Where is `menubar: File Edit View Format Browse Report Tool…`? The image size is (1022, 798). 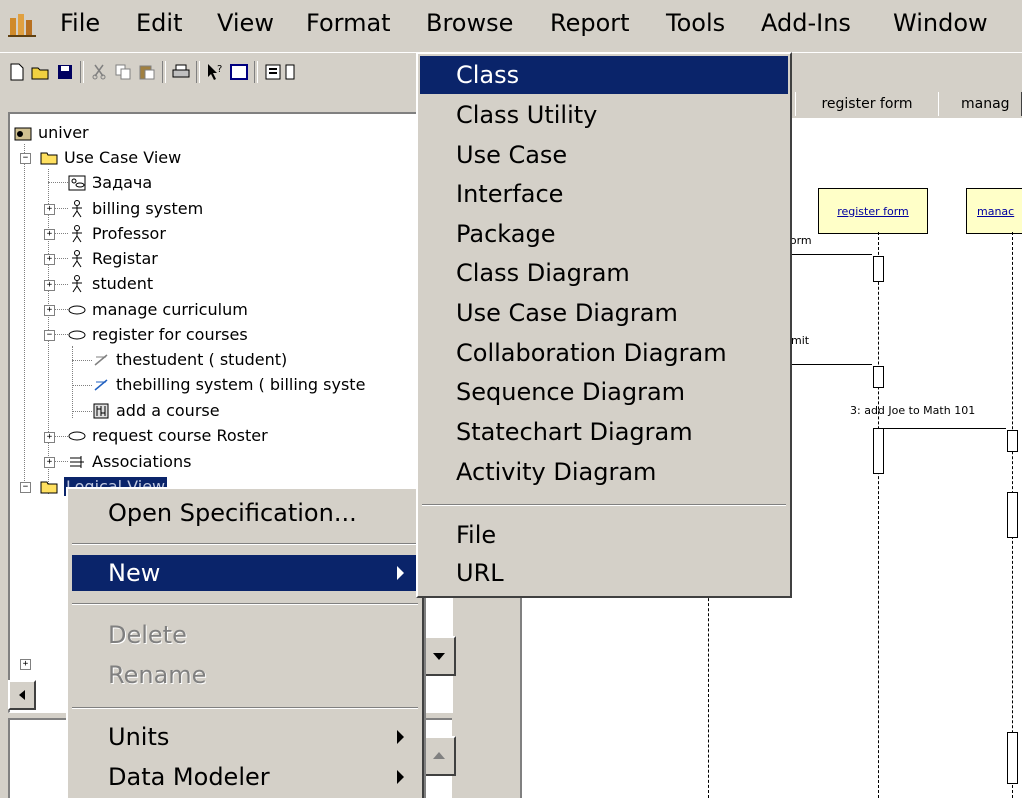 menubar: File Edit View Format Browse Report Tool… is located at coordinates (511, 25).